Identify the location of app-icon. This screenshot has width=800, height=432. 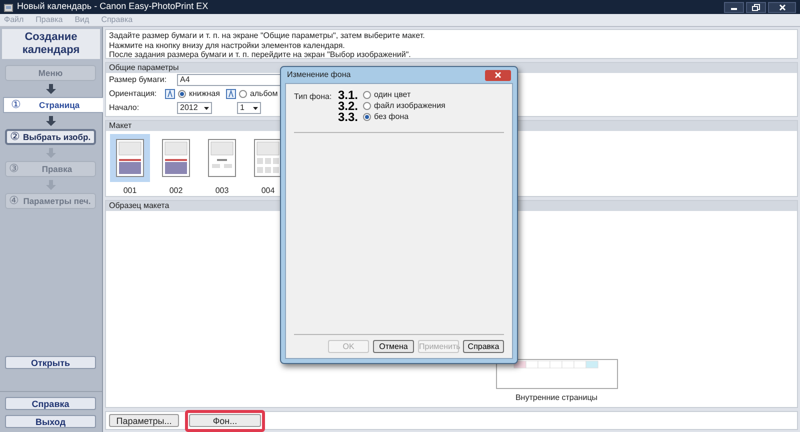
(8, 7).